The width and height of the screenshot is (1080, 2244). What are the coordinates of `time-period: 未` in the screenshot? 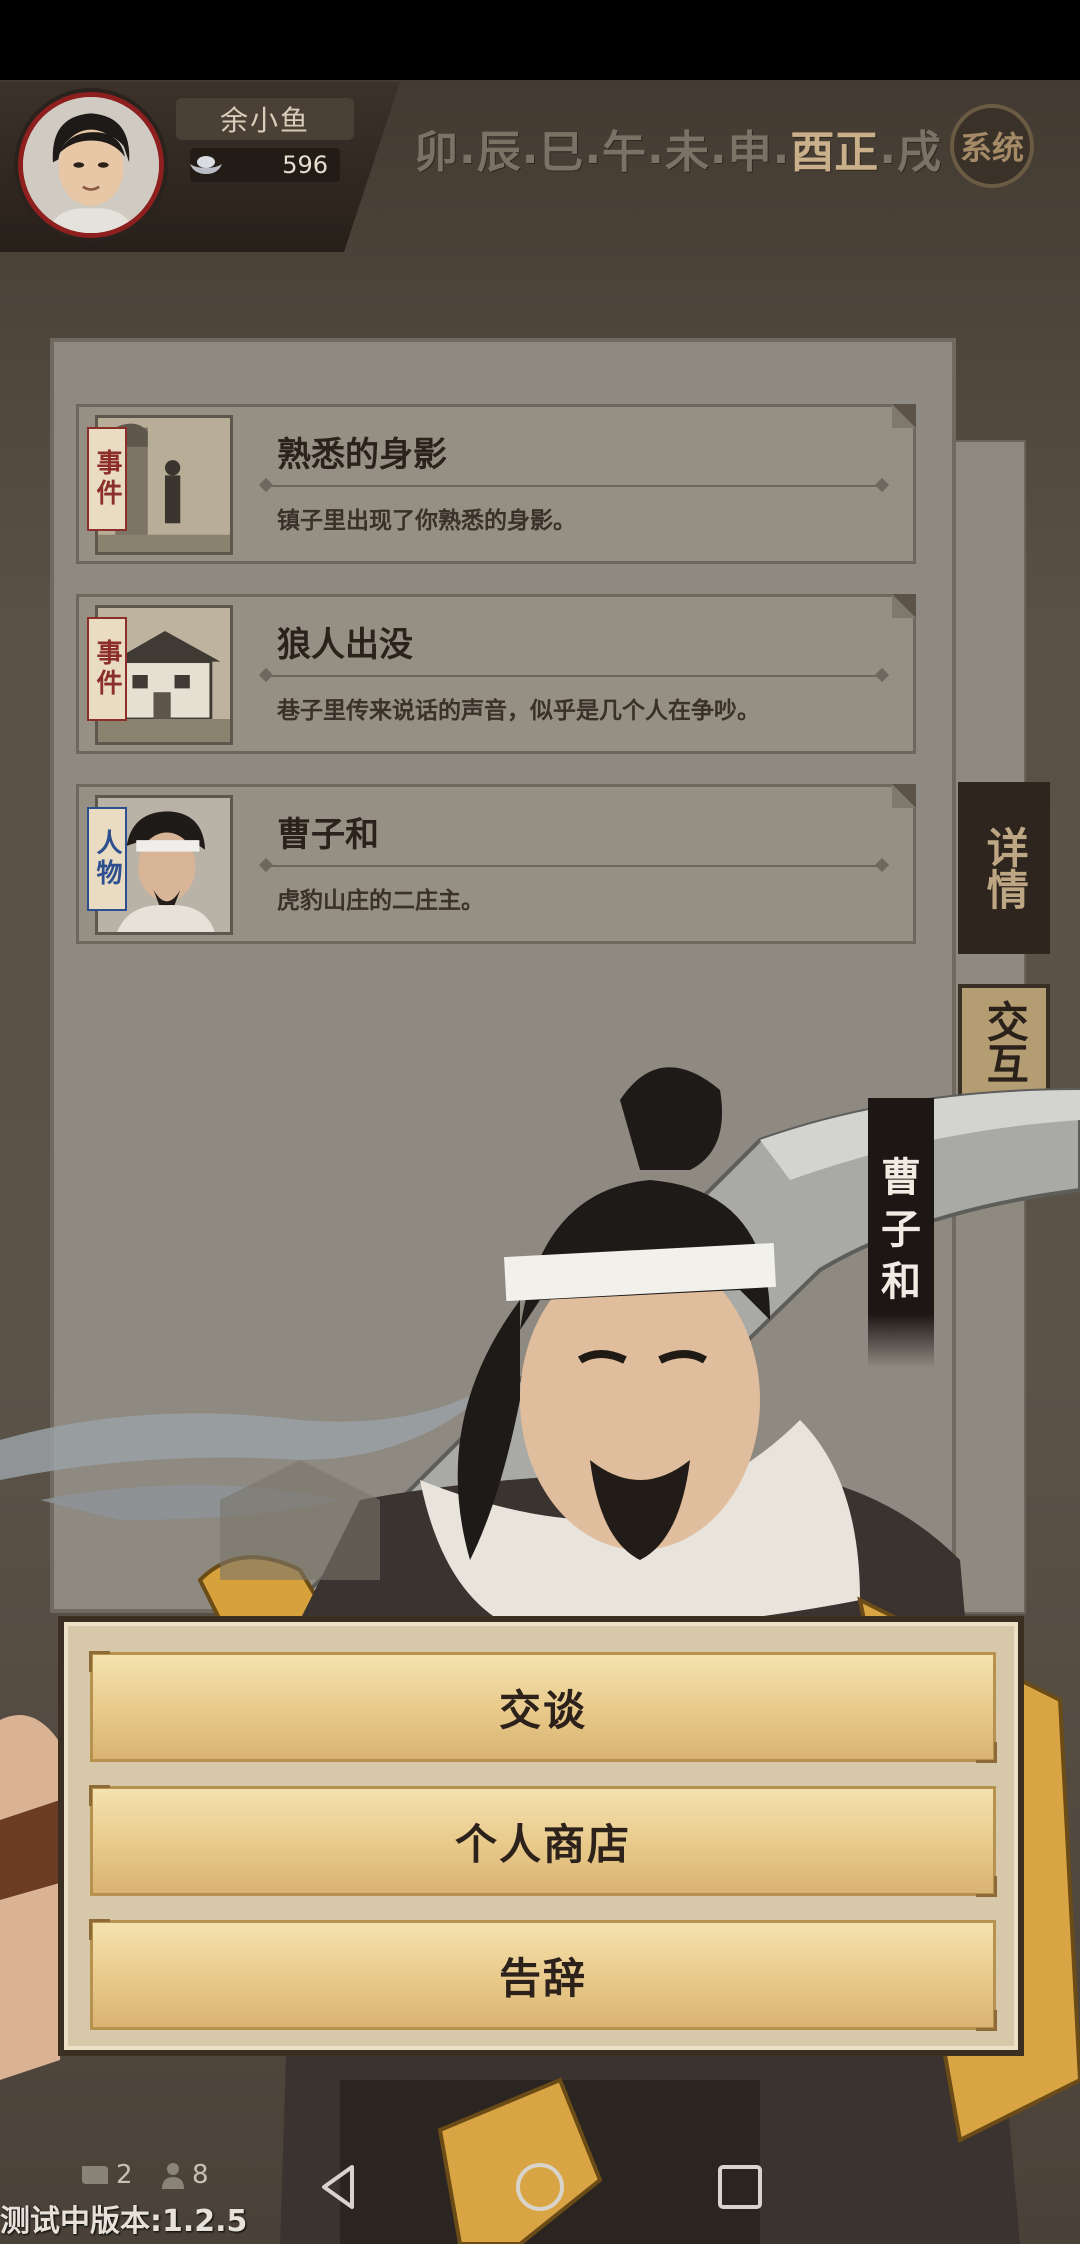 It's located at (686, 152).